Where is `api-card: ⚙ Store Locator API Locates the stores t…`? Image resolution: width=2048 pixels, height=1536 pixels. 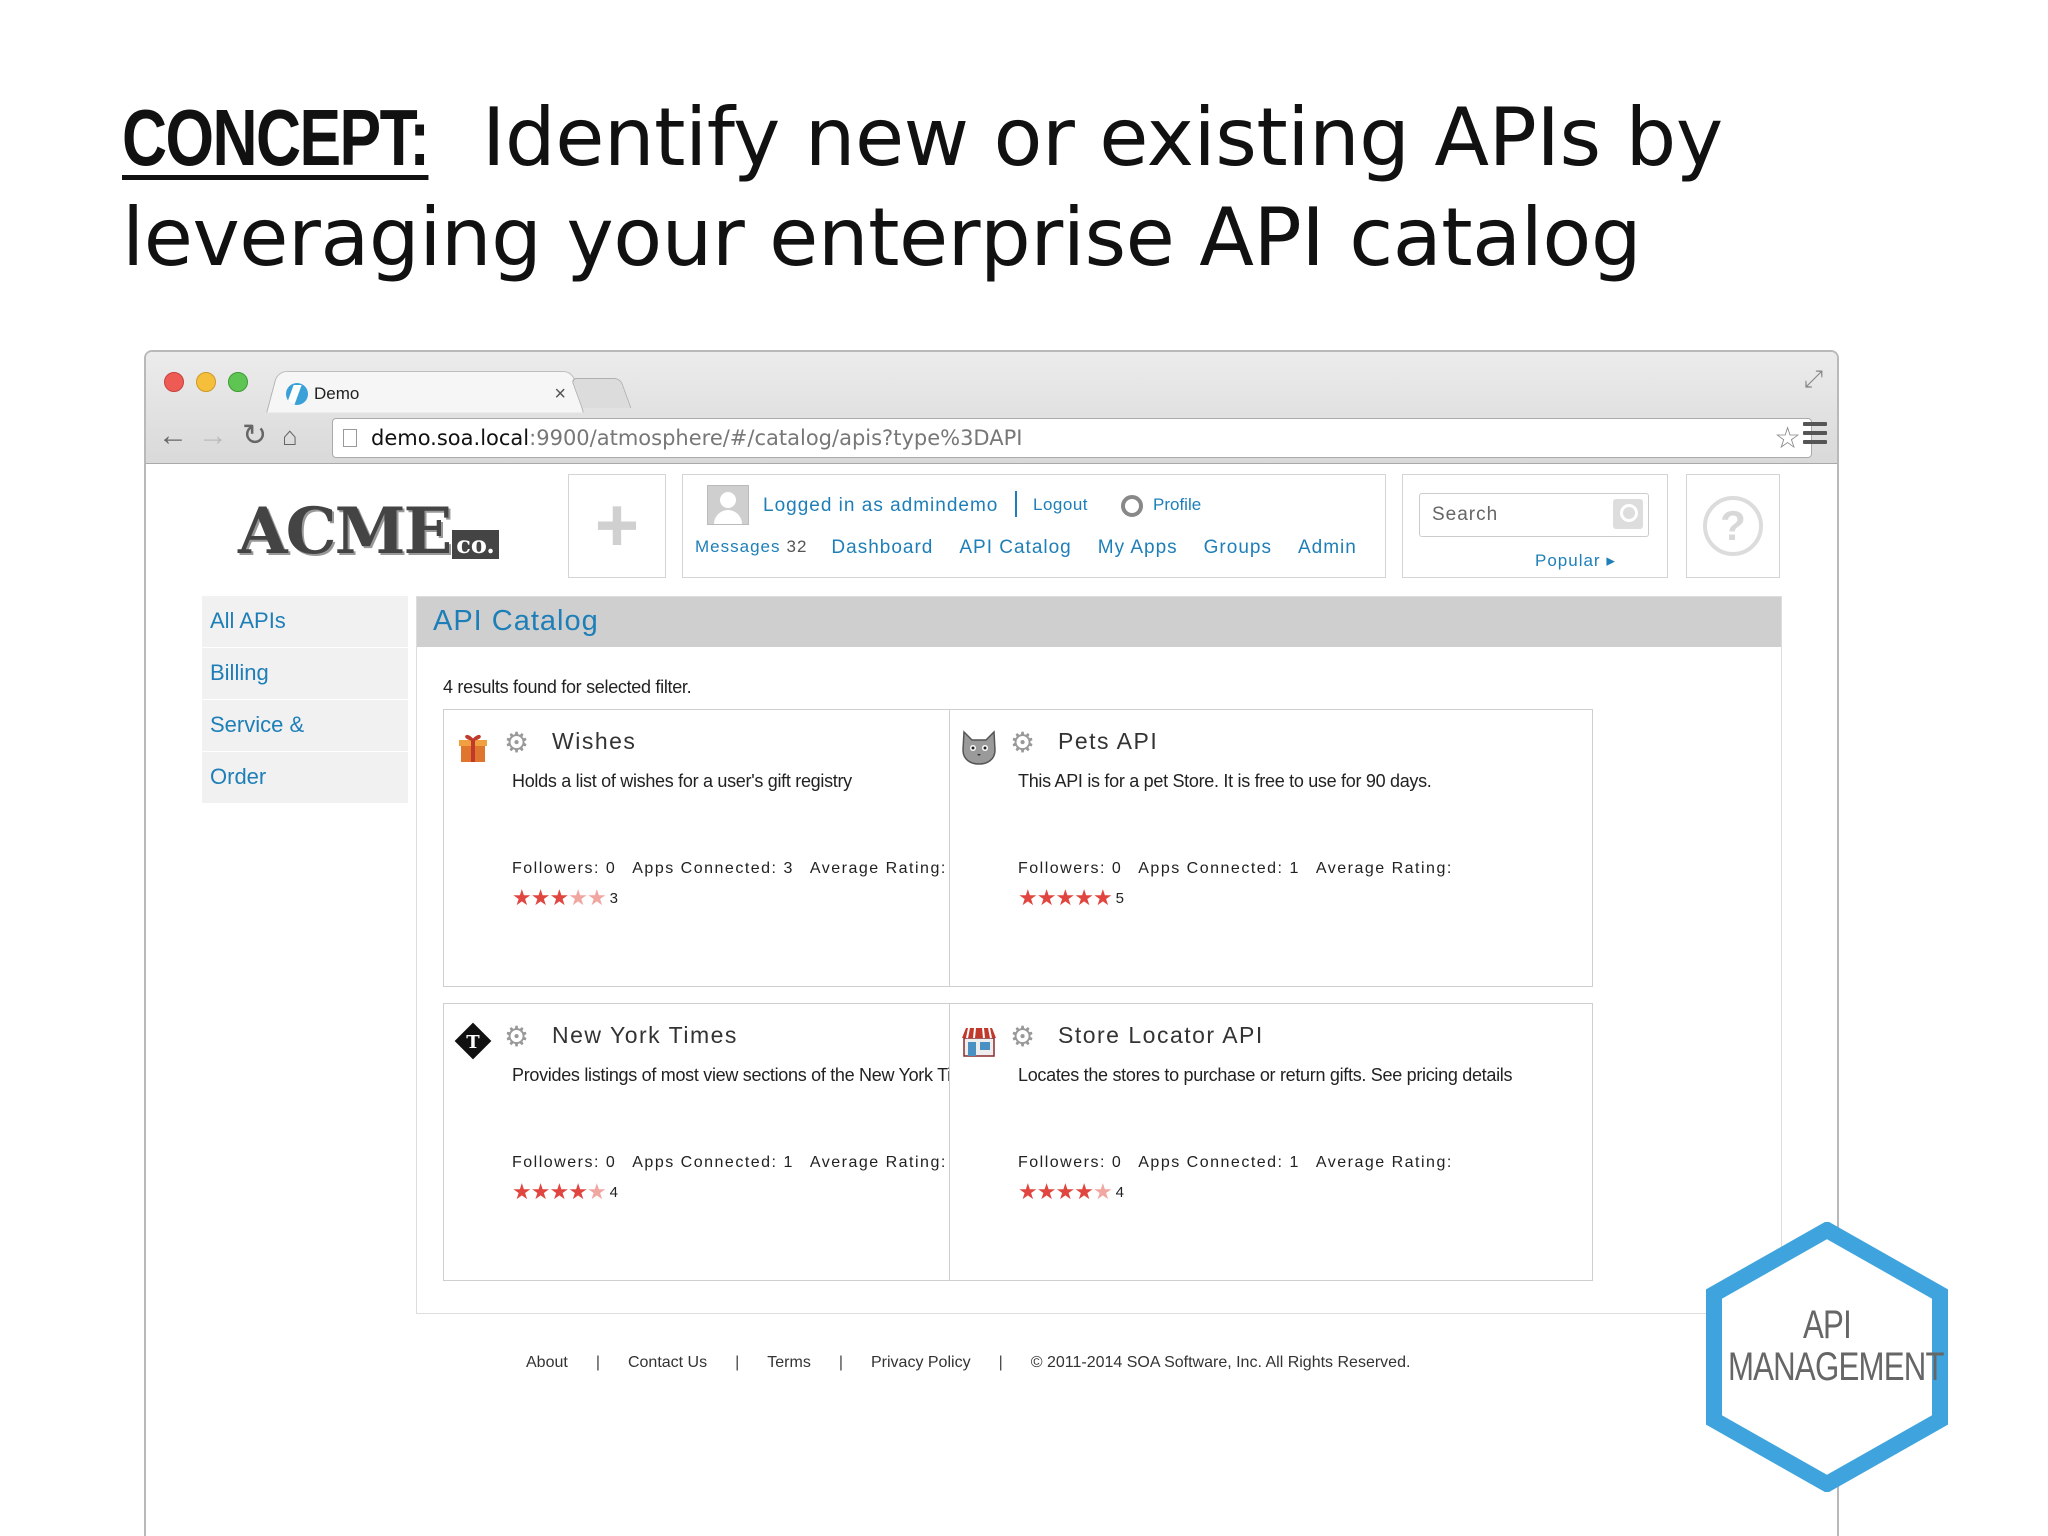 api-card: ⚙ Store Locator API Locates the stores t… is located at coordinates (1271, 1142).